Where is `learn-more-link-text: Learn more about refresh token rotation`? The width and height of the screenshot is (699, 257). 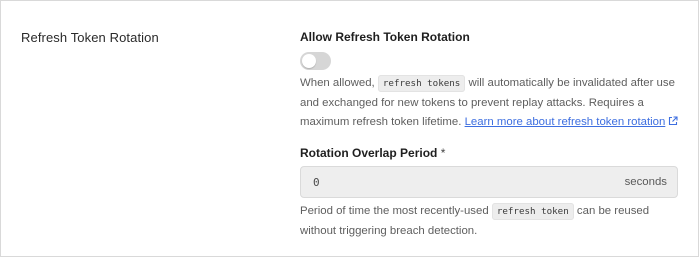 learn-more-link-text: Learn more about refresh token rotation is located at coordinates (565, 122).